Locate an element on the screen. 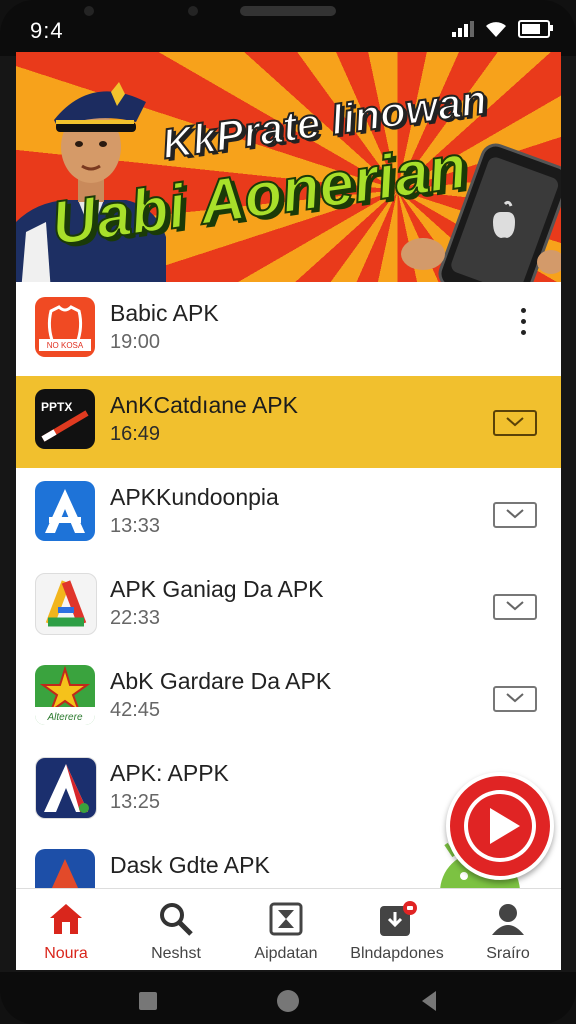  app-time: 13:33 is located at coordinates (135, 526).